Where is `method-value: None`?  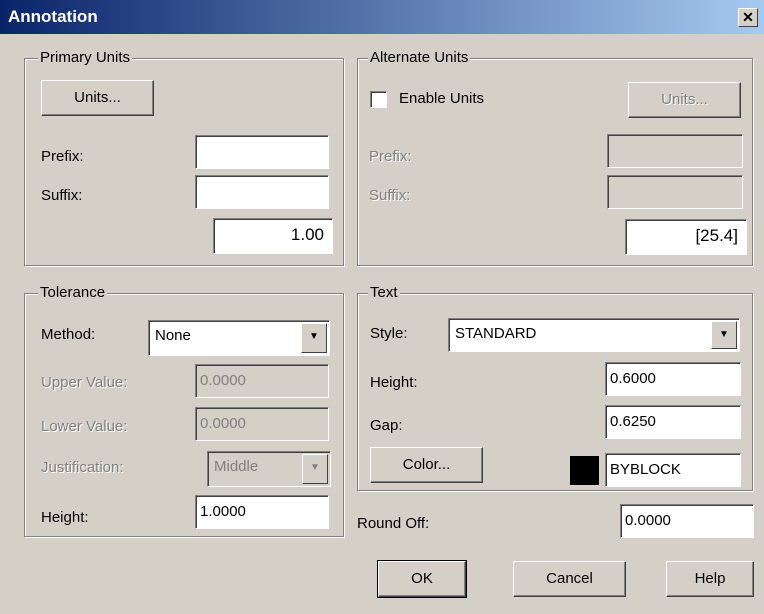 method-value: None is located at coordinates (173, 335).